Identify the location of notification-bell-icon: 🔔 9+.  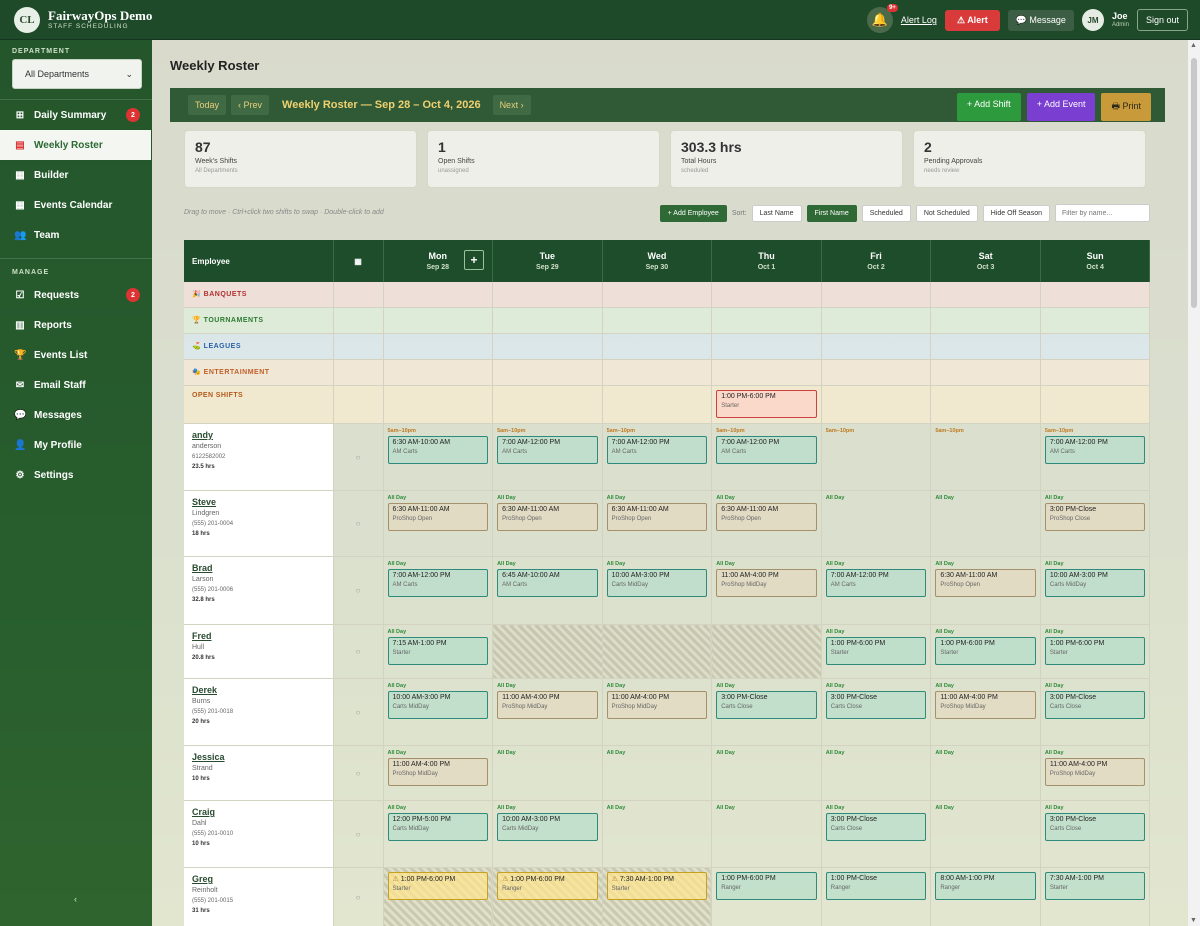
(882, 18).